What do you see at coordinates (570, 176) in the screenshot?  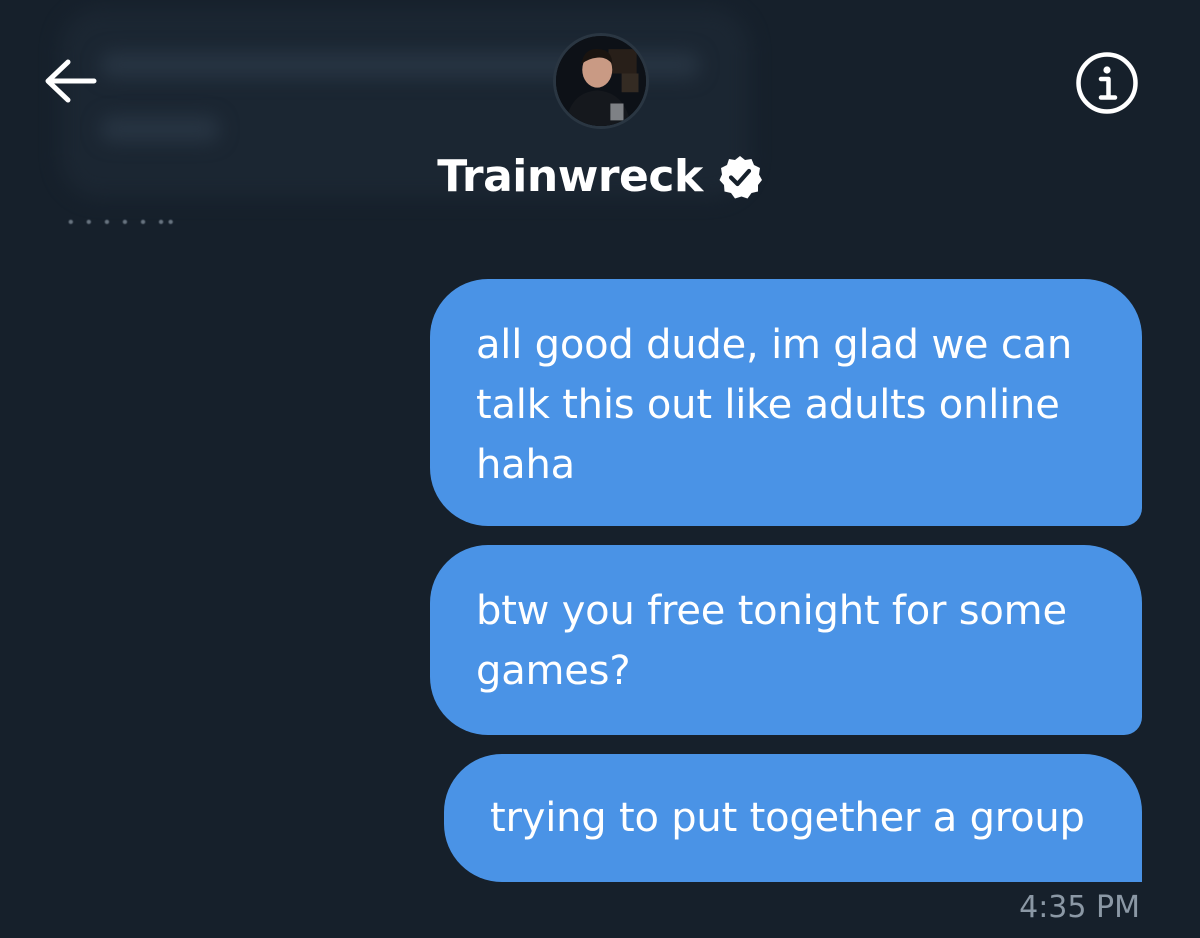 I see `contact-name: Trainwreck` at bounding box center [570, 176].